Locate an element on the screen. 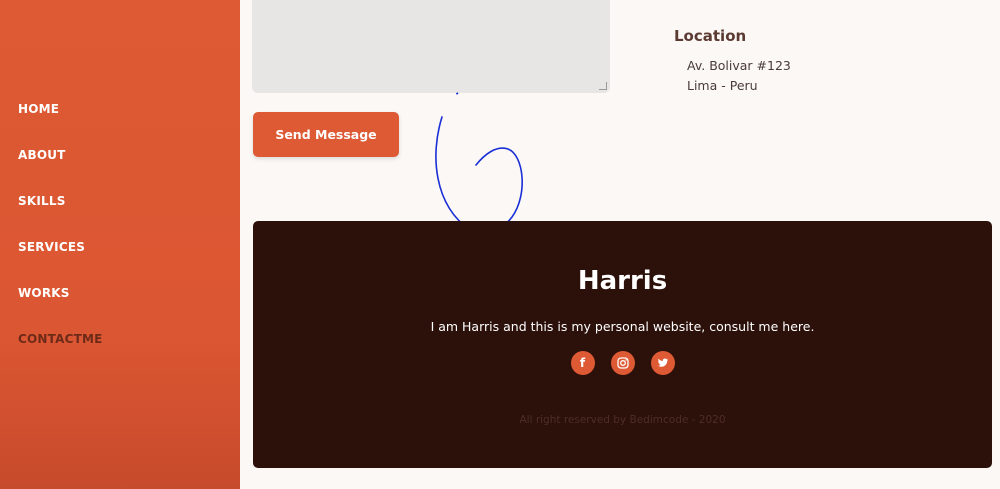  nav-item-works: WORKS is located at coordinates (60, 309).